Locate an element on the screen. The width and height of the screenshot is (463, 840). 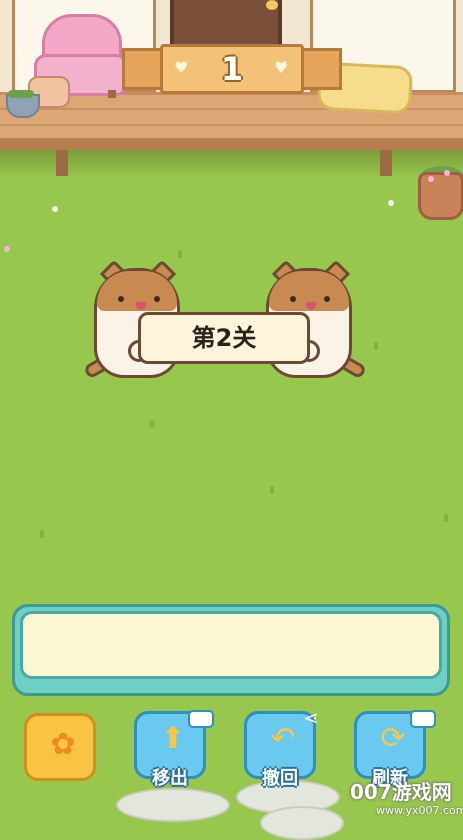
chair-leg is located at coordinates (112, 94).